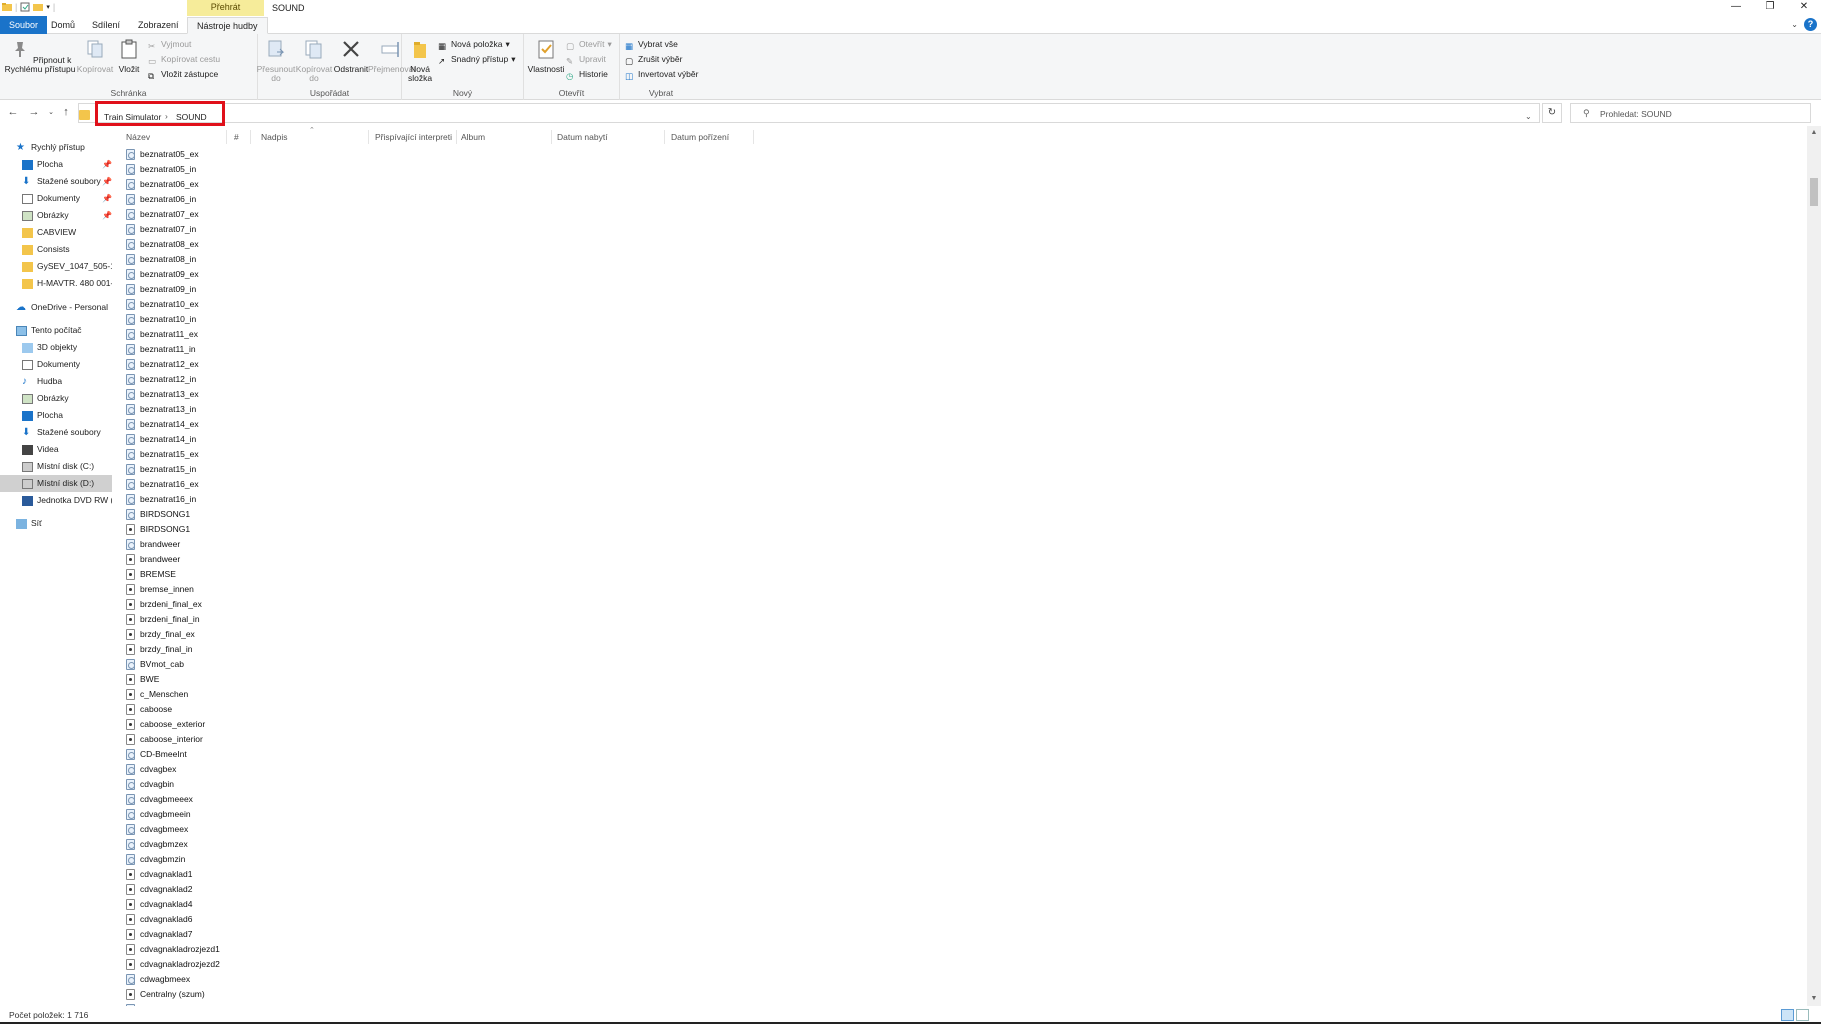 This screenshot has width=1821, height=1024. Describe the element at coordinates (173, 409) in the screenshot. I see `file-row: beznatrat13_in` at that location.